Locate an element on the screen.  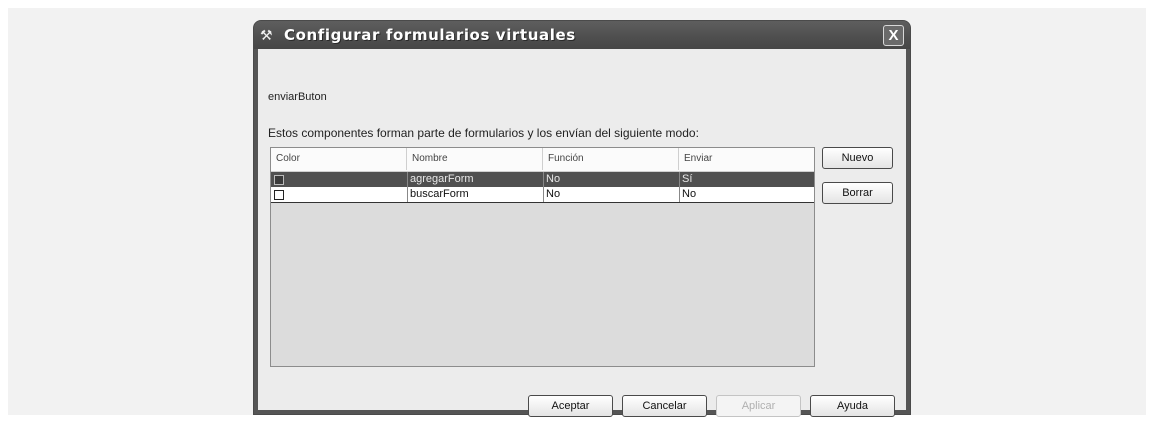
table-header: Color Nombre Función Enviar is located at coordinates (542, 160).